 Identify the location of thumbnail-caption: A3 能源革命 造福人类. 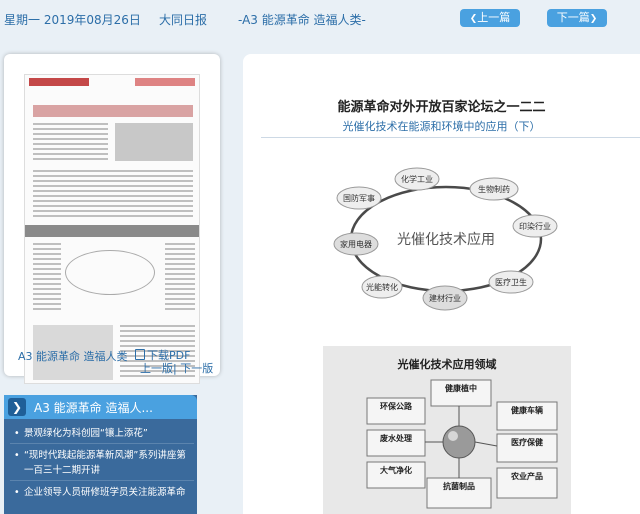
(73, 356).